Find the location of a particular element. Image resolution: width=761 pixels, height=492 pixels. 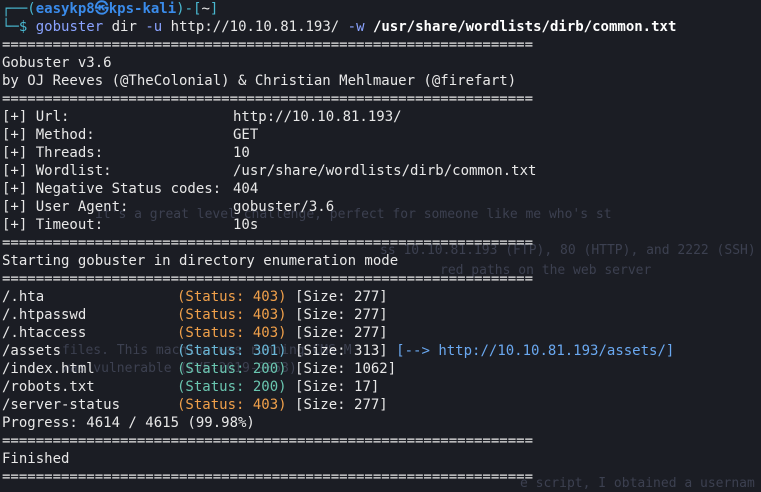

prompt-user: easykp8 is located at coordinates (65, 9).